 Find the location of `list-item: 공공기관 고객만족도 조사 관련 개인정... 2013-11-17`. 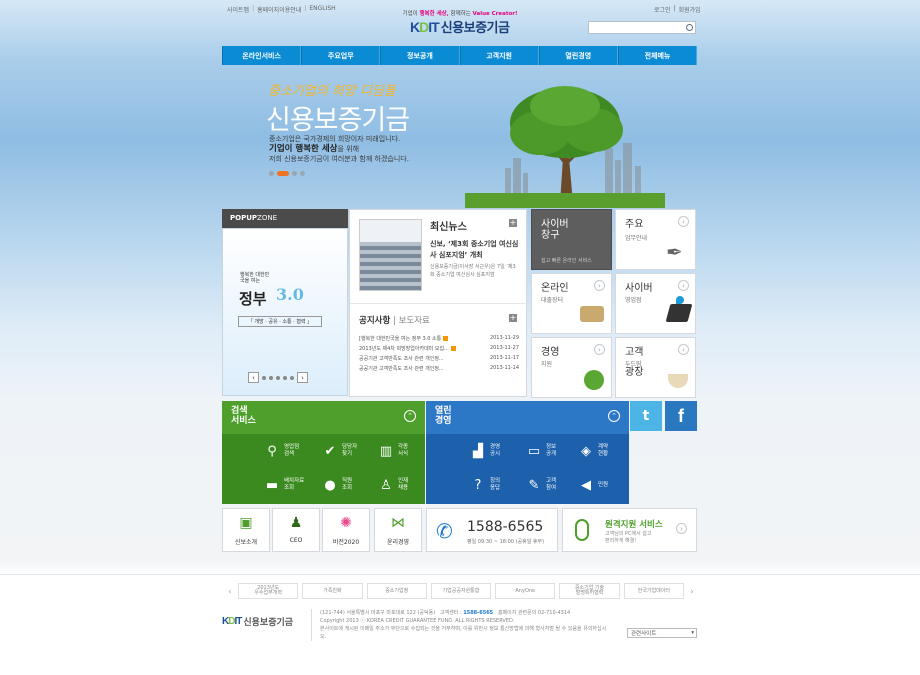

list-item: 공공기관 고객만족도 조사 관련 개인정... 2013-11-17 is located at coordinates (439, 358).